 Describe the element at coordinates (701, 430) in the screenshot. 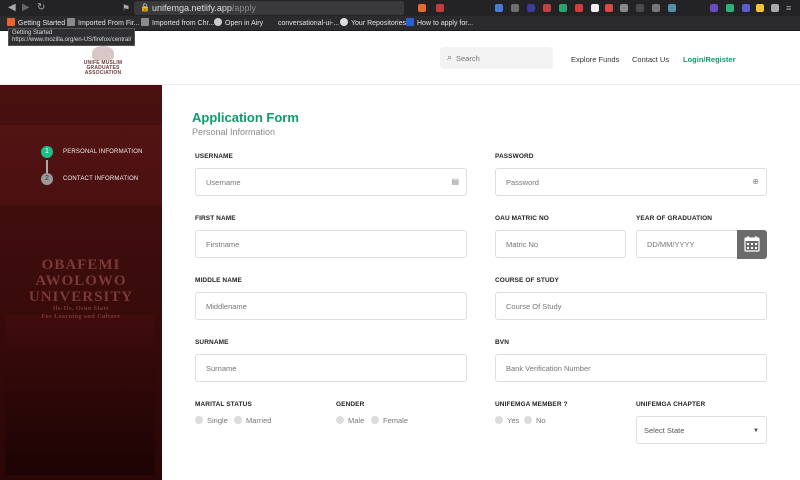

I see `chapter-select: Select State ▼` at that location.